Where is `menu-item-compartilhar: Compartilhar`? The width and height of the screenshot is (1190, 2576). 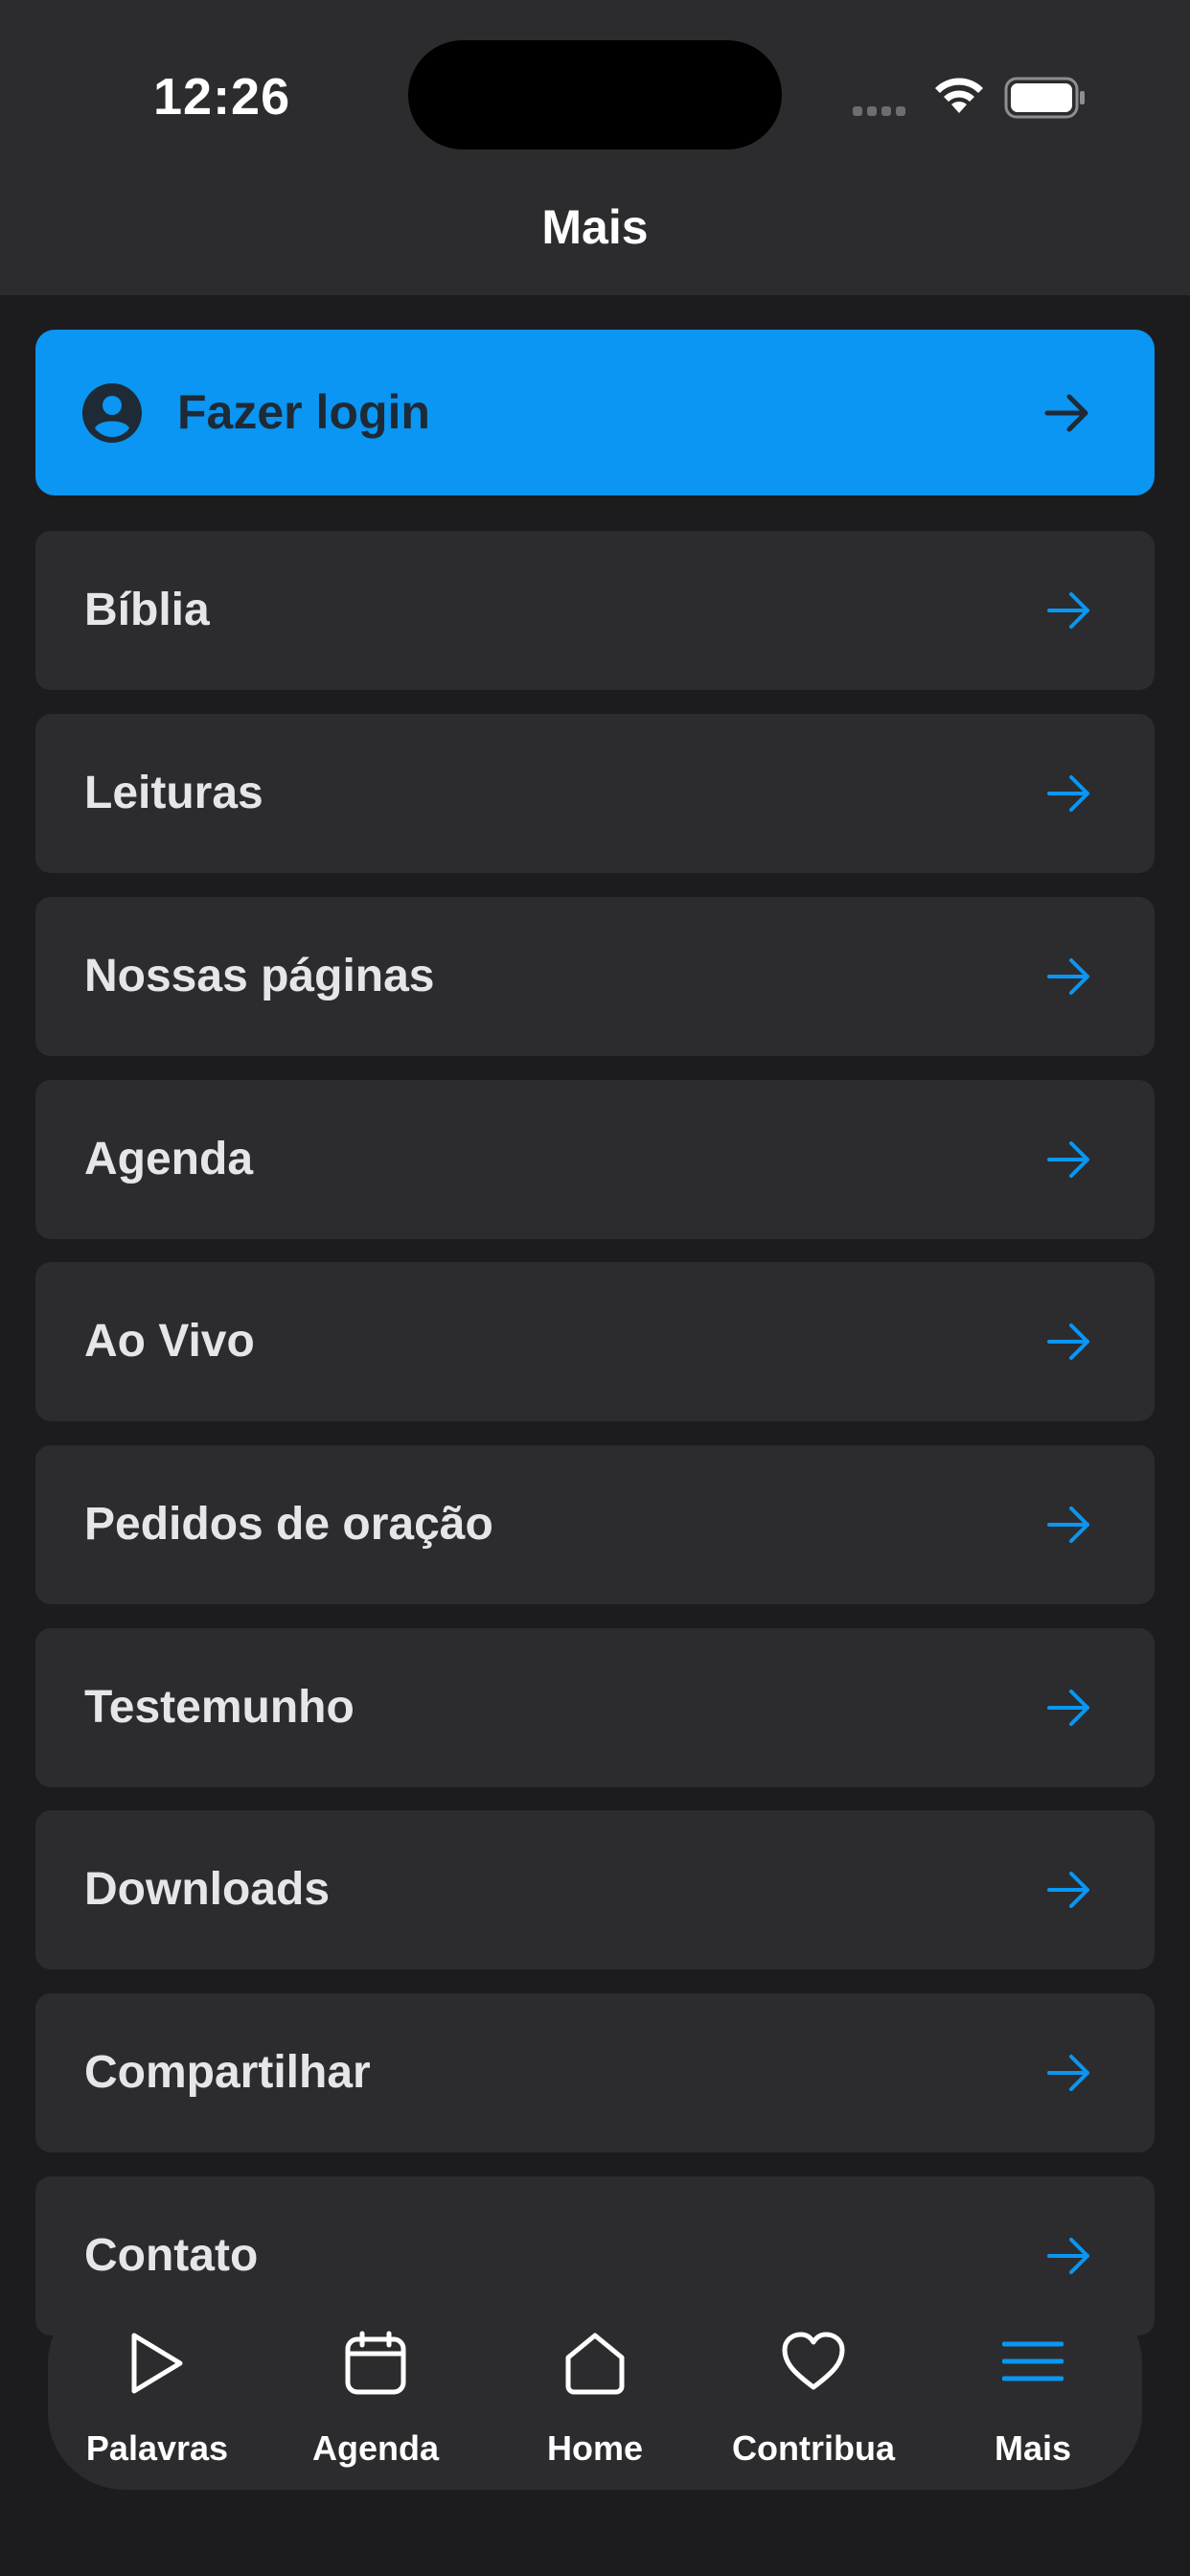
menu-item-compartilhar: Compartilhar is located at coordinates (595, 2072).